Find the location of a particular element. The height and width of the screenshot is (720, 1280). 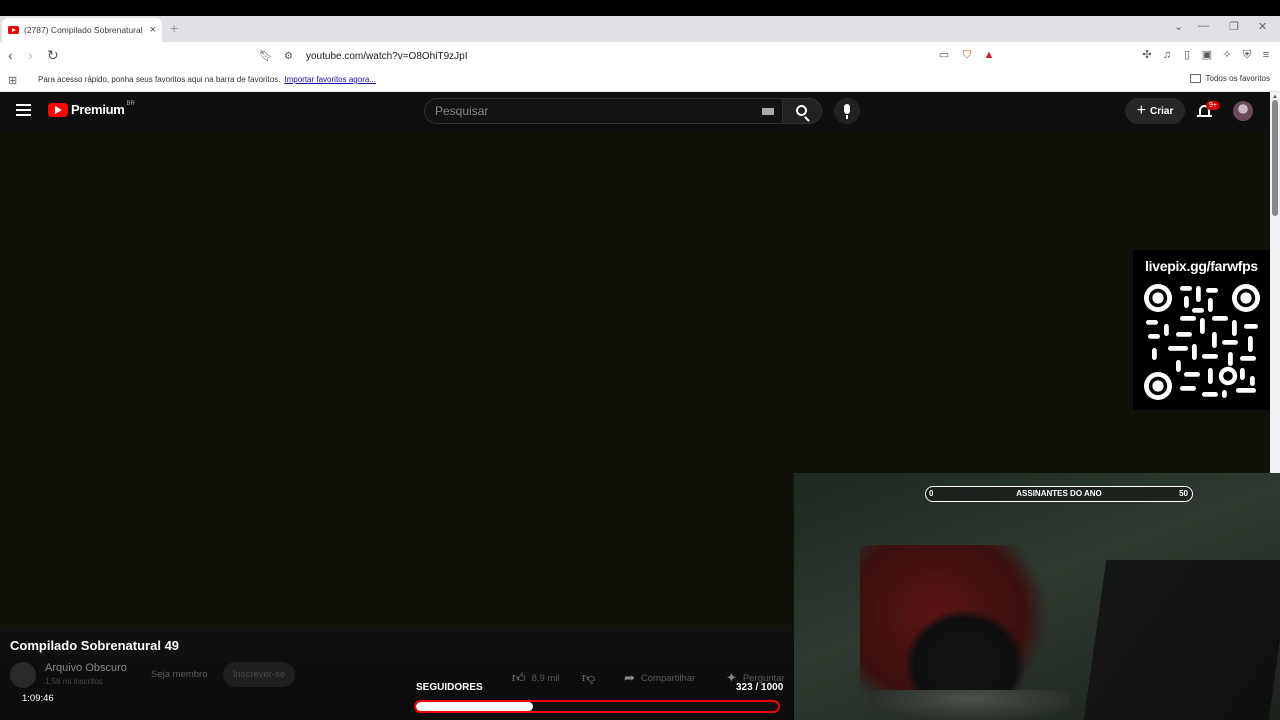

year-subscribers-goal-bar: 0 ASSINANTES DO ANO 50 is located at coordinates (1059, 494).